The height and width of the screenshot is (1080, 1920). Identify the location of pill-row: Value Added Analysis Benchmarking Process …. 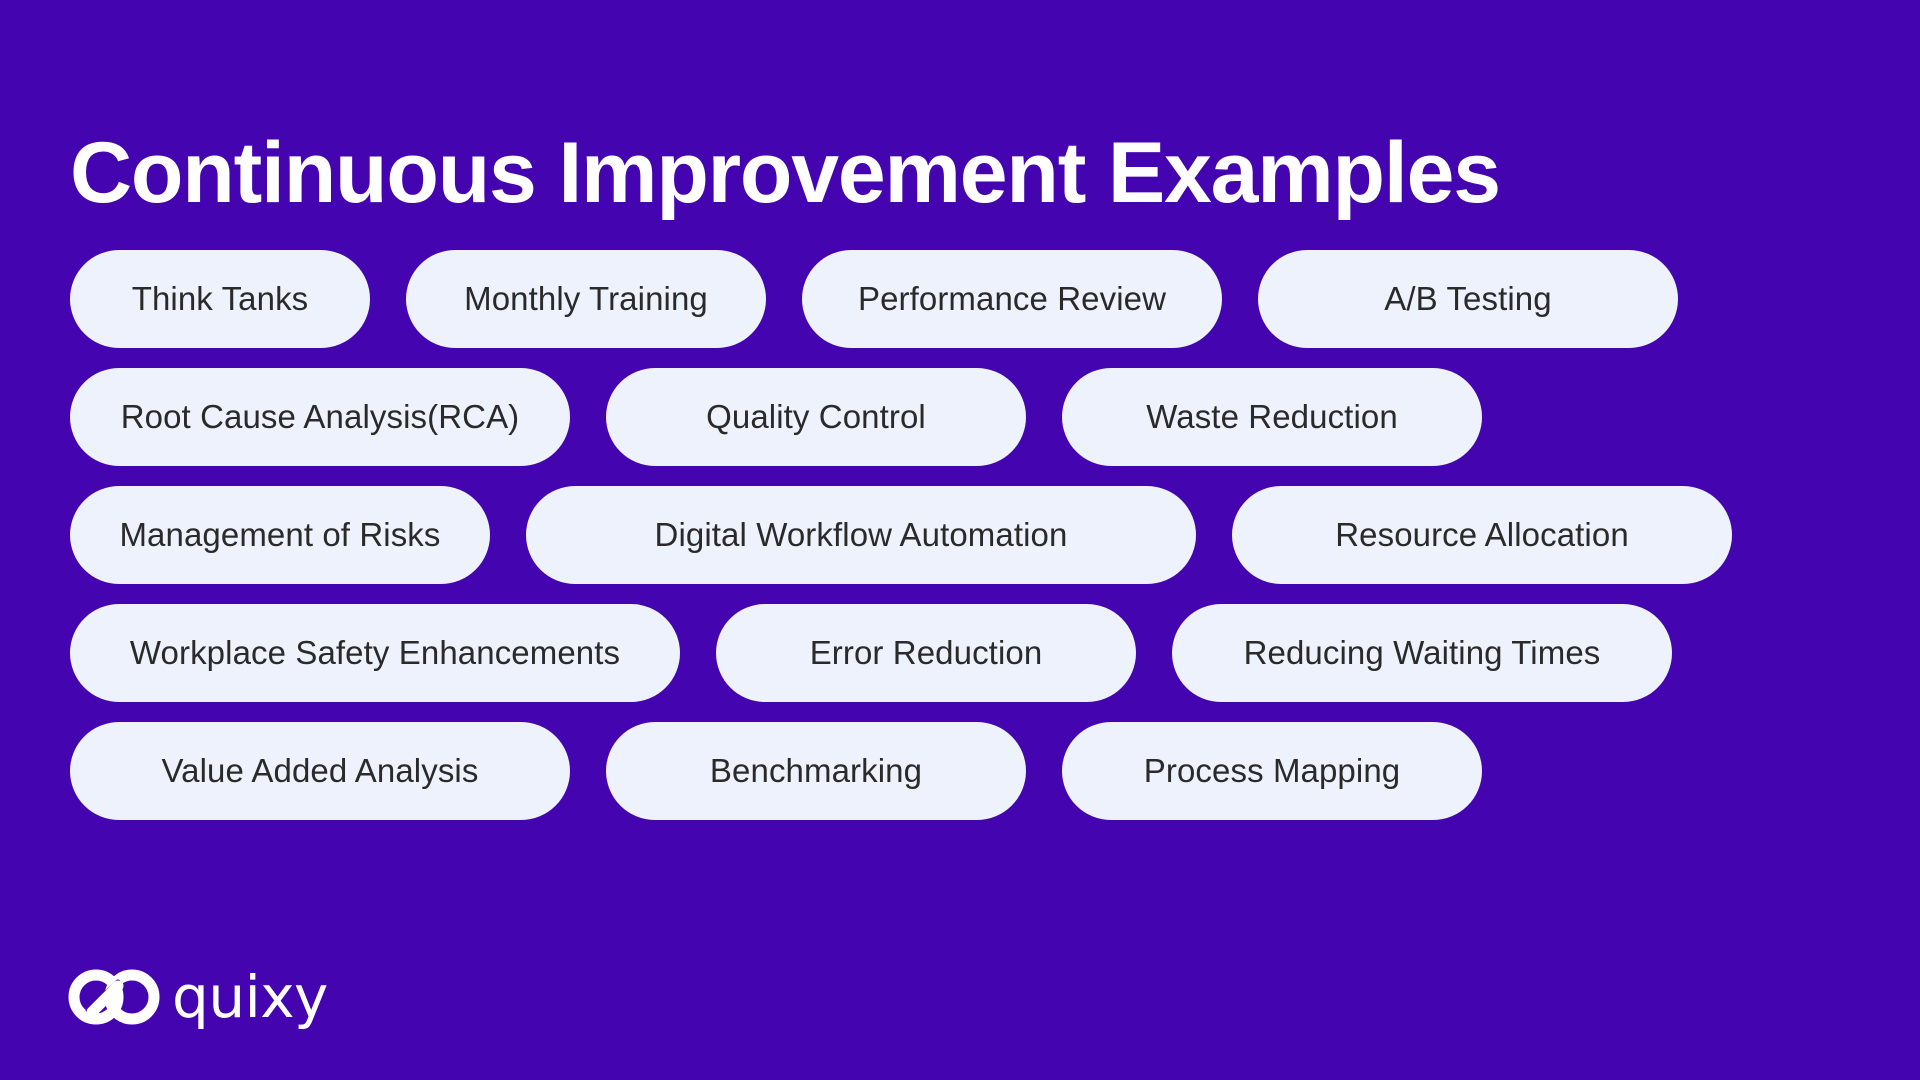
(995, 771).